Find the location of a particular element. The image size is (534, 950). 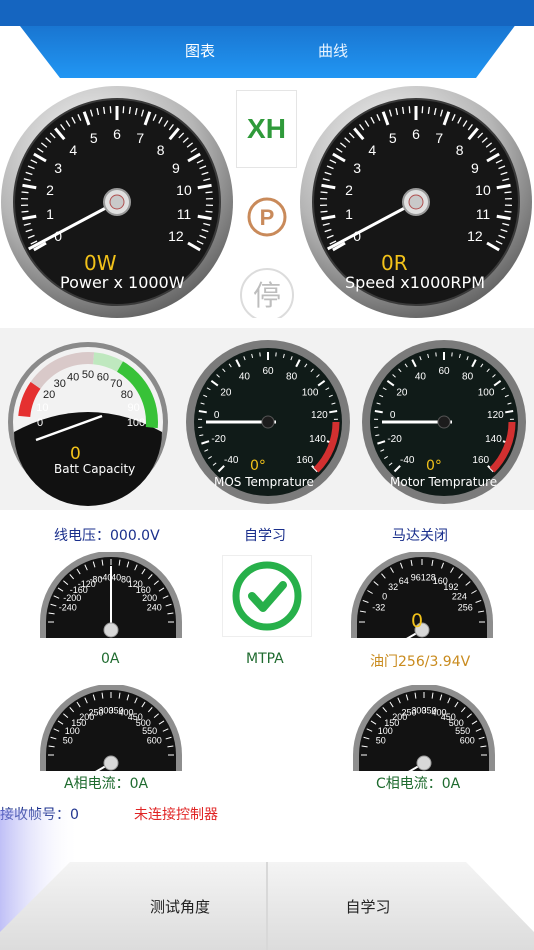

tab-header: 图表 曲线 is located at coordinates (267, 40).